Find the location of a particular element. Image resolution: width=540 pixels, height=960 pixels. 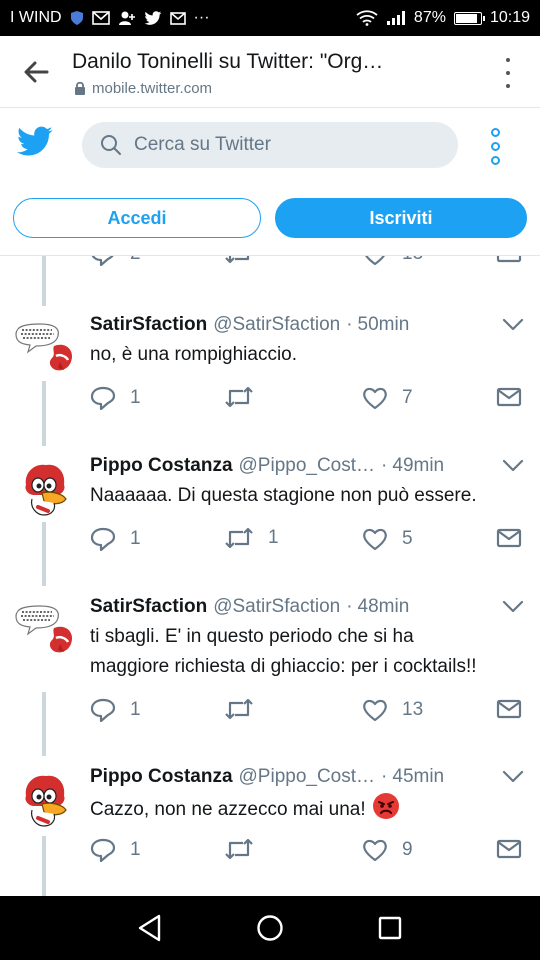

battery-percent: 87% is located at coordinates (429, 17).